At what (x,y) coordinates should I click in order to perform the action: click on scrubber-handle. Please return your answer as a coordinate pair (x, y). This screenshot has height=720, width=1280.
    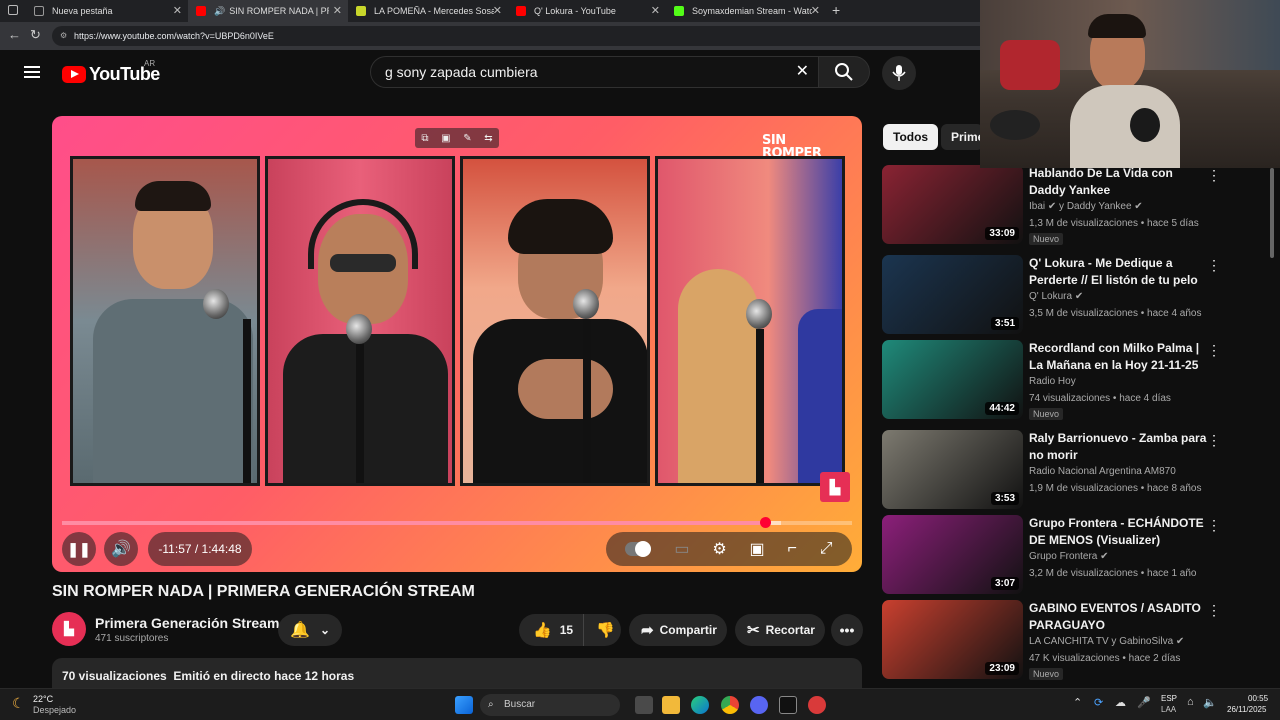
    Looking at the image, I should click on (766, 522).